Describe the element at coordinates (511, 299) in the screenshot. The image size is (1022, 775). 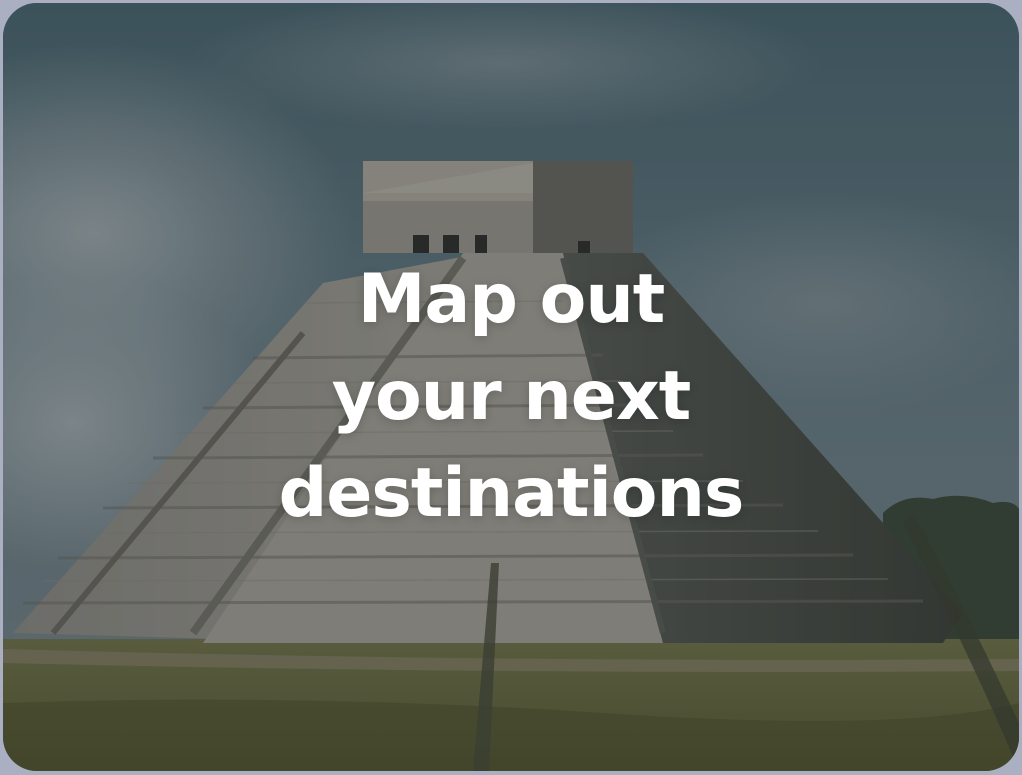
I see `hero-title-line-1: Map out` at that location.